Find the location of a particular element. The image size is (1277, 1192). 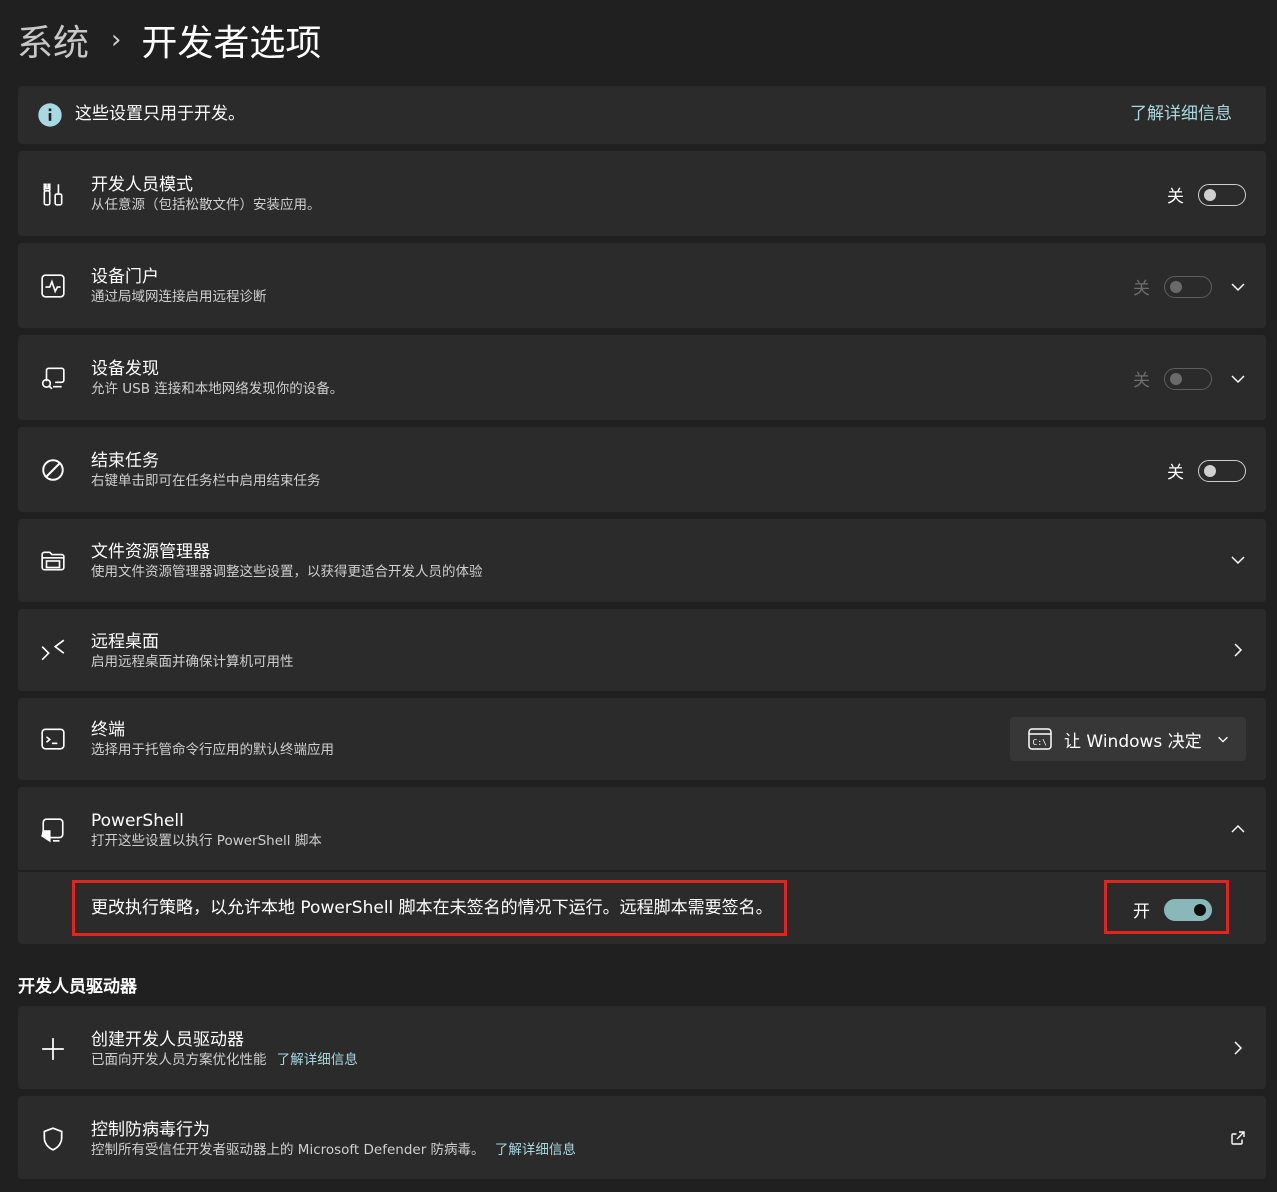

learn-more-link: 了解详细信息 is located at coordinates (1181, 114).